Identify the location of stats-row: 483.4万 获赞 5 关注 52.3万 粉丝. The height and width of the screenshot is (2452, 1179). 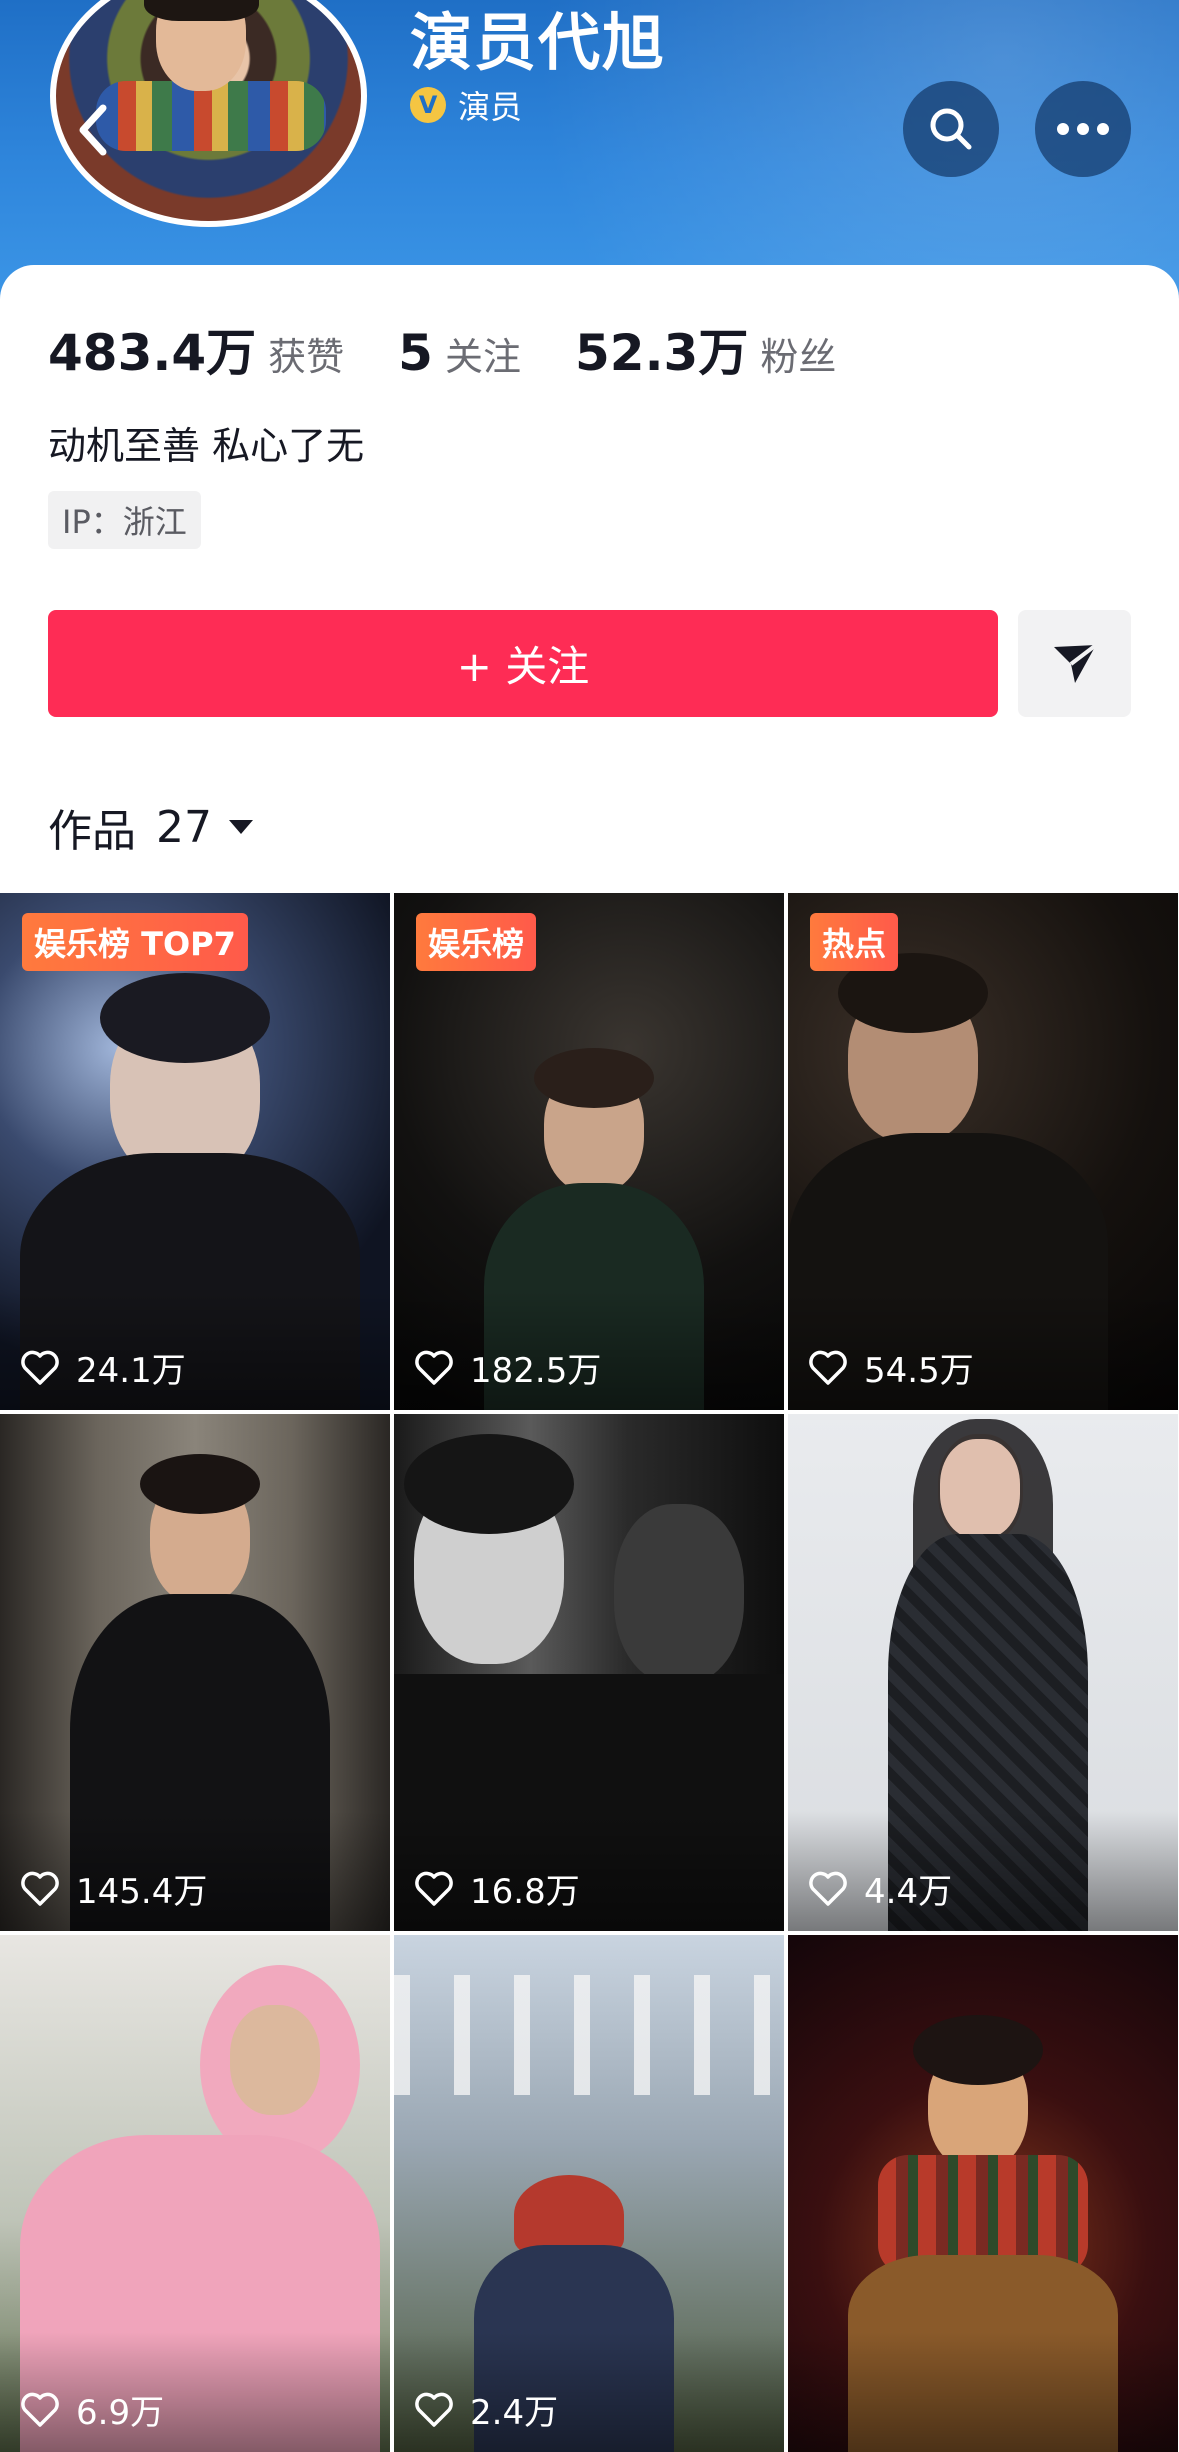
(469, 349).